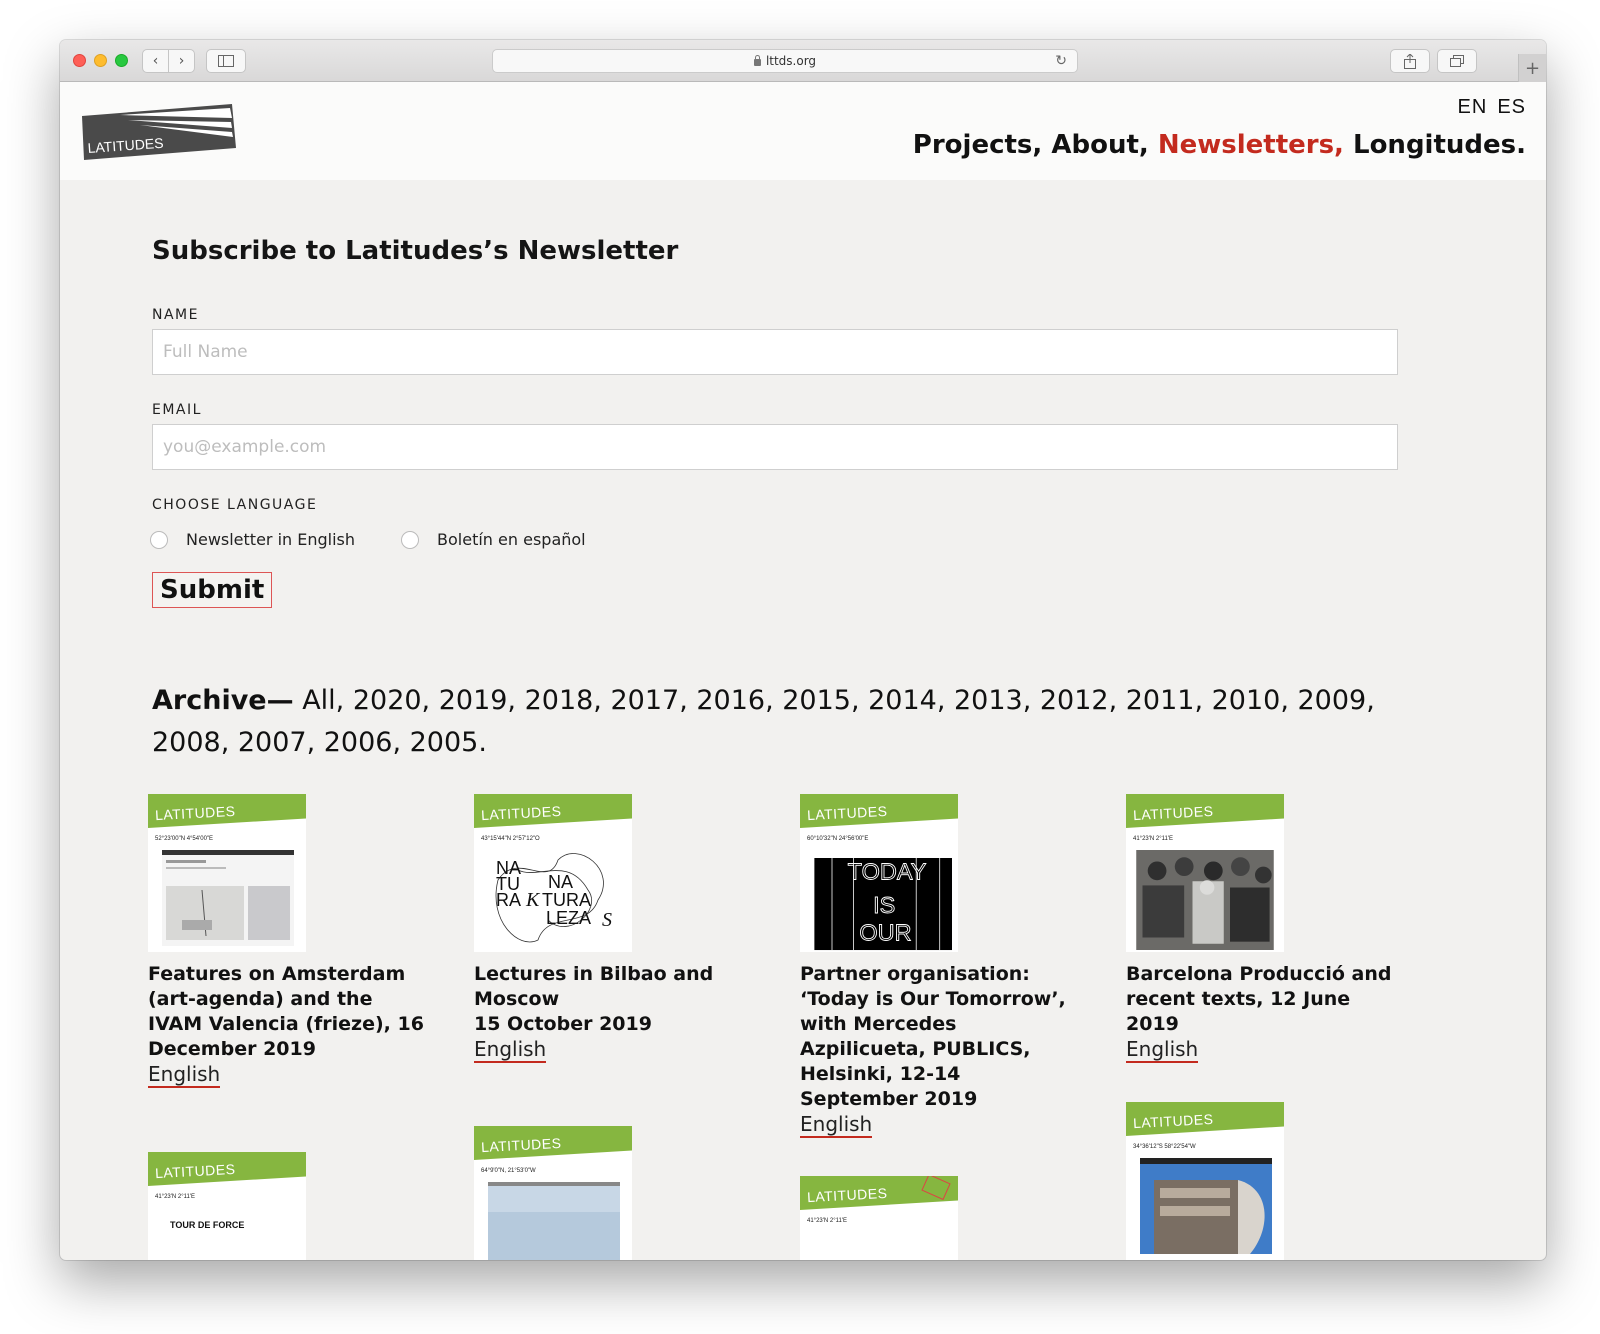 The height and width of the screenshot is (1334, 1600). What do you see at coordinates (533, 900) in the screenshot?
I see `poster-word: K` at bounding box center [533, 900].